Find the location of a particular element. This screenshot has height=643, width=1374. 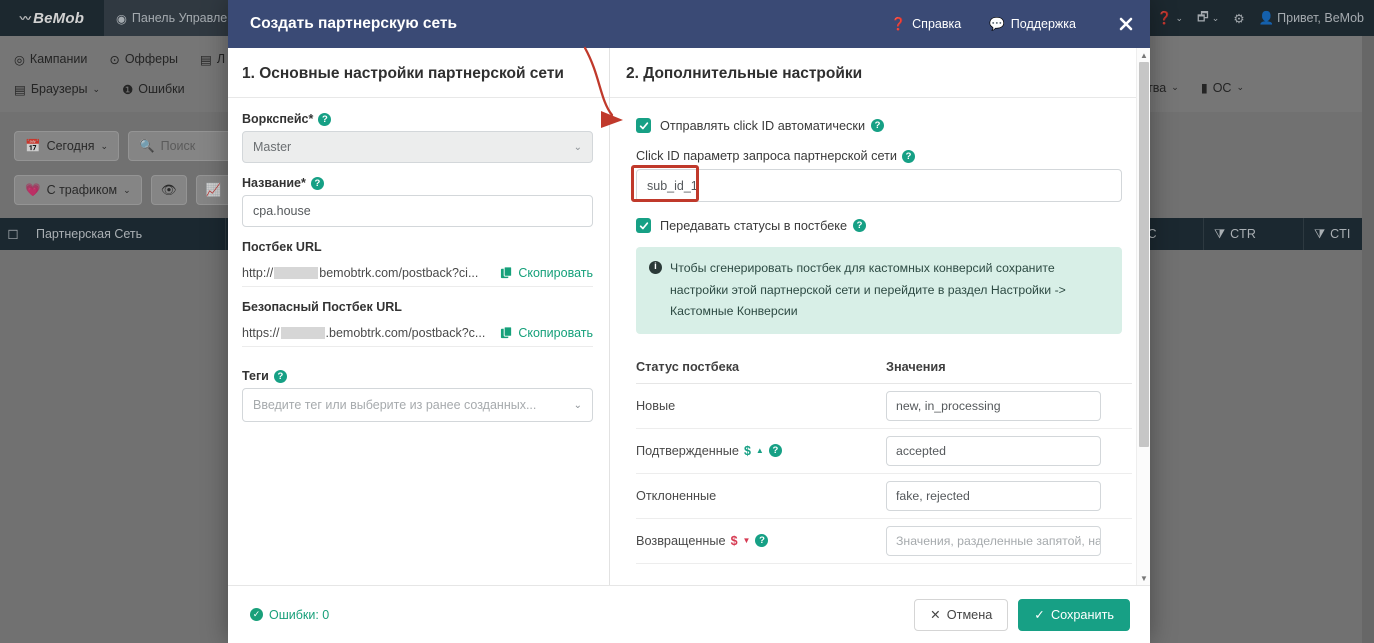

errors-label: Ошибки: 0 is located at coordinates (299, 614).